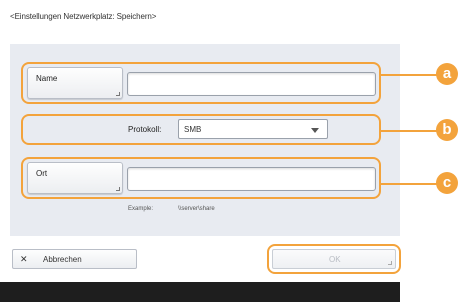  What do you see at coordinates (145, 129) in the screenshot?
I see `protocol-label: Protokoll:` at bounding box center [145, 129].